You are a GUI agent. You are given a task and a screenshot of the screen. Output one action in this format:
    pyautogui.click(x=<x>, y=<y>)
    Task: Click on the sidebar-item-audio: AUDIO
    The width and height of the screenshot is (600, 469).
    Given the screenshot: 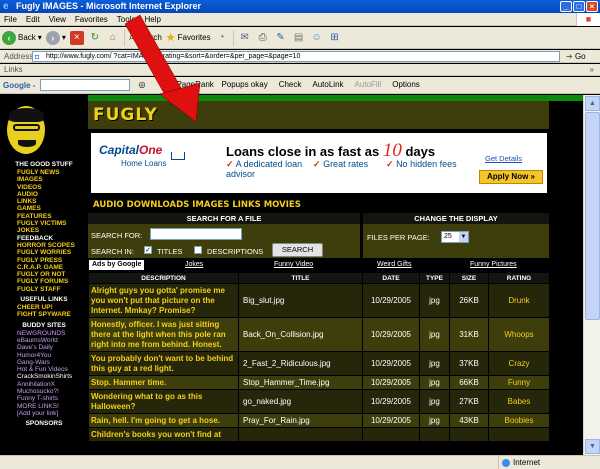 What is the action you would take?
    pyautogui.click(x=44, y=194)
    